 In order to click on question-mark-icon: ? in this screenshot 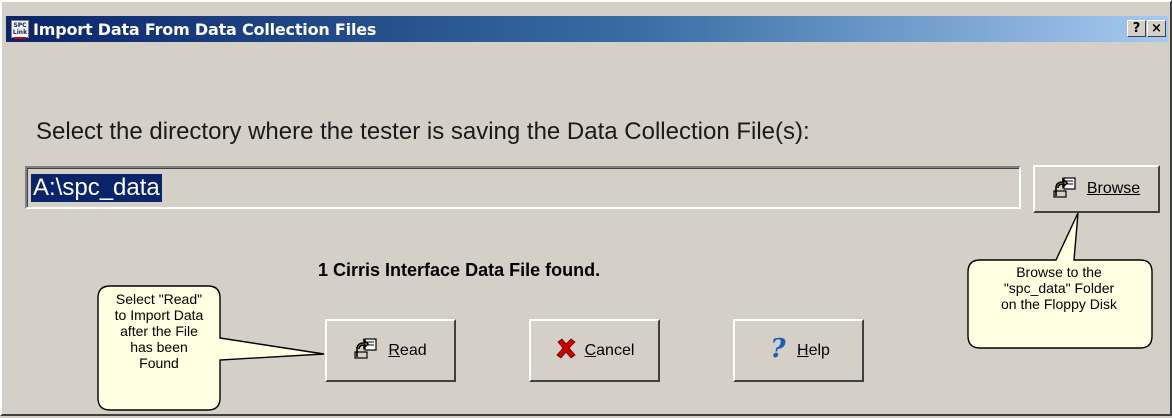, I will do `click(778, 350)`.